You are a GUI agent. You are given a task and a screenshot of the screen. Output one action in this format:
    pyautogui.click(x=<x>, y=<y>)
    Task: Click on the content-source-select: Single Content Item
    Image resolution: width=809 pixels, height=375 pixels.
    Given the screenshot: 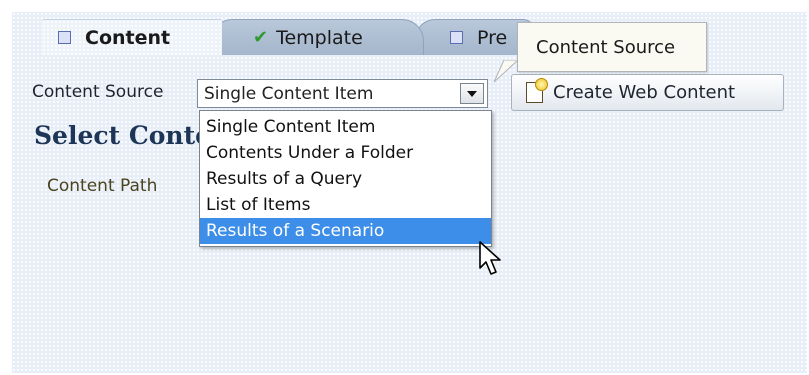 What is the action you would take?
    pyautogui.click(x=342, y=93)
    